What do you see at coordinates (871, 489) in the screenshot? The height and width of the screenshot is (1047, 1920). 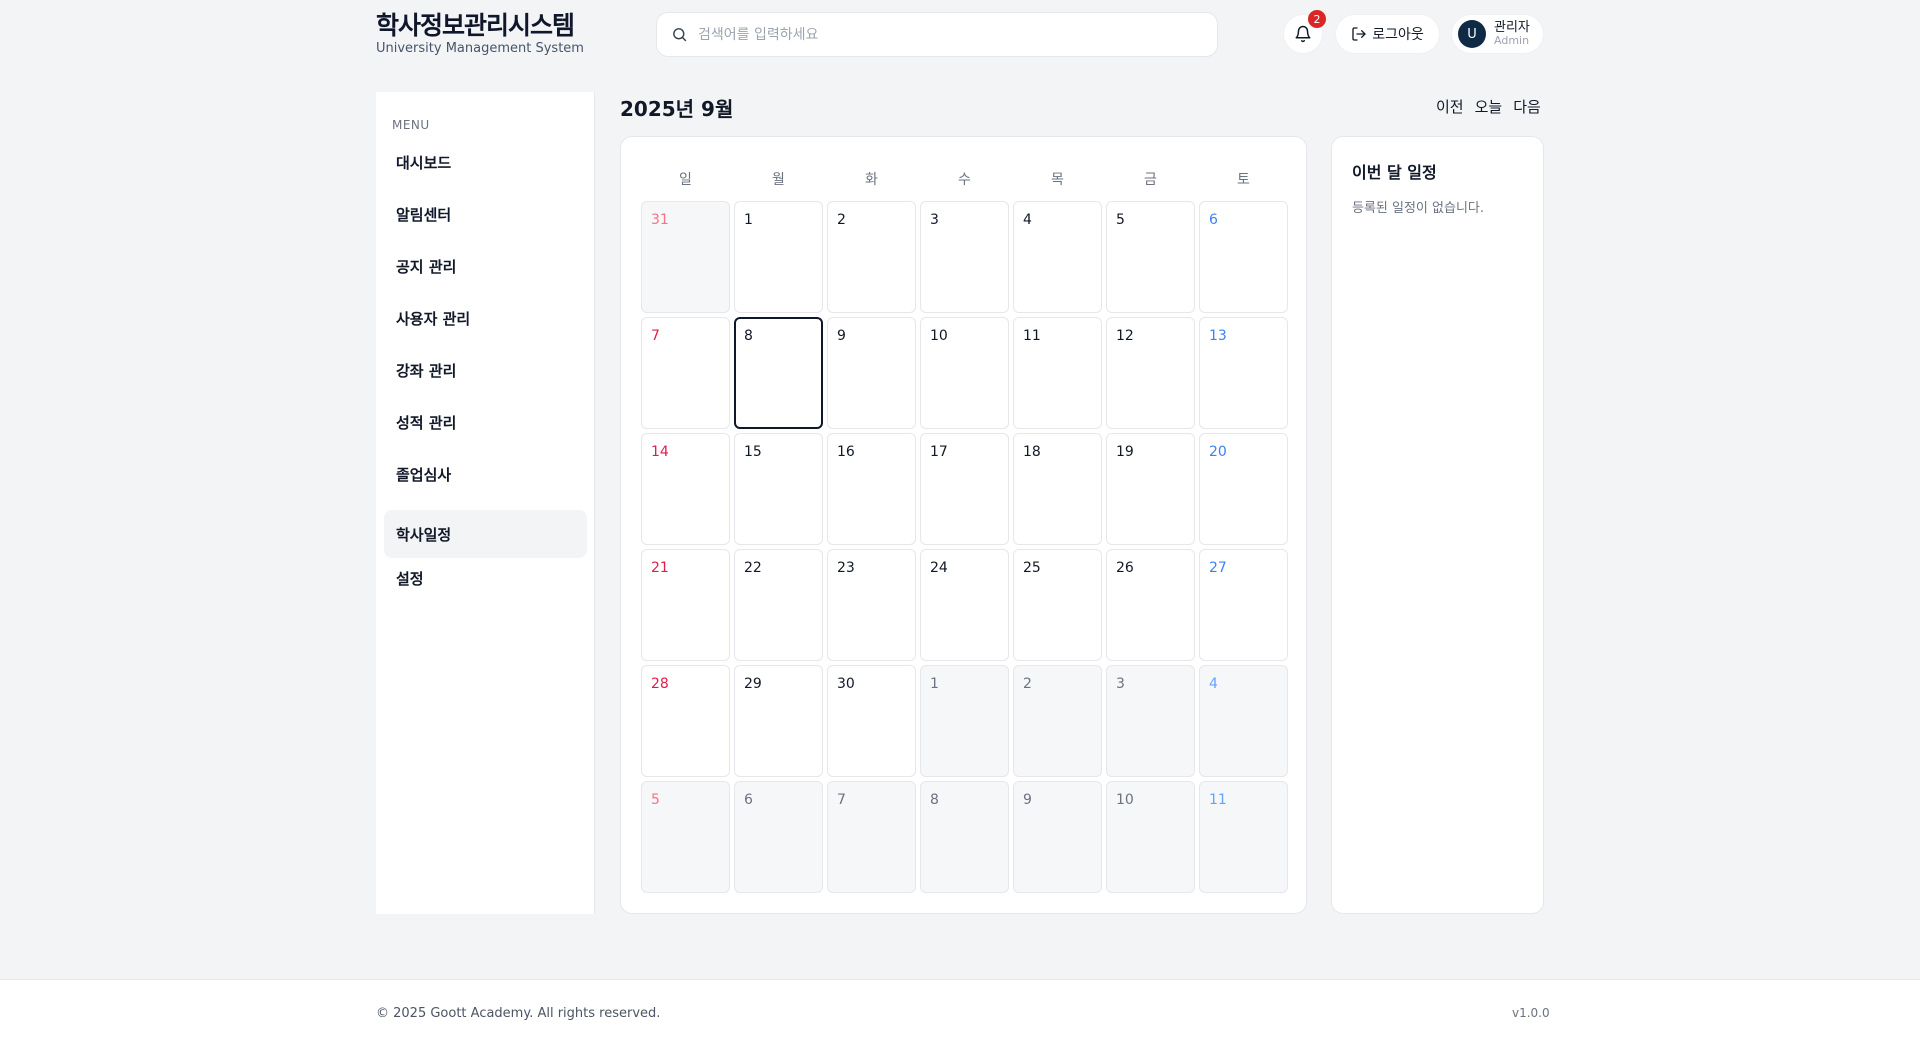 I see `calendar-day-cell: 16` at bounding box center [871, 489].